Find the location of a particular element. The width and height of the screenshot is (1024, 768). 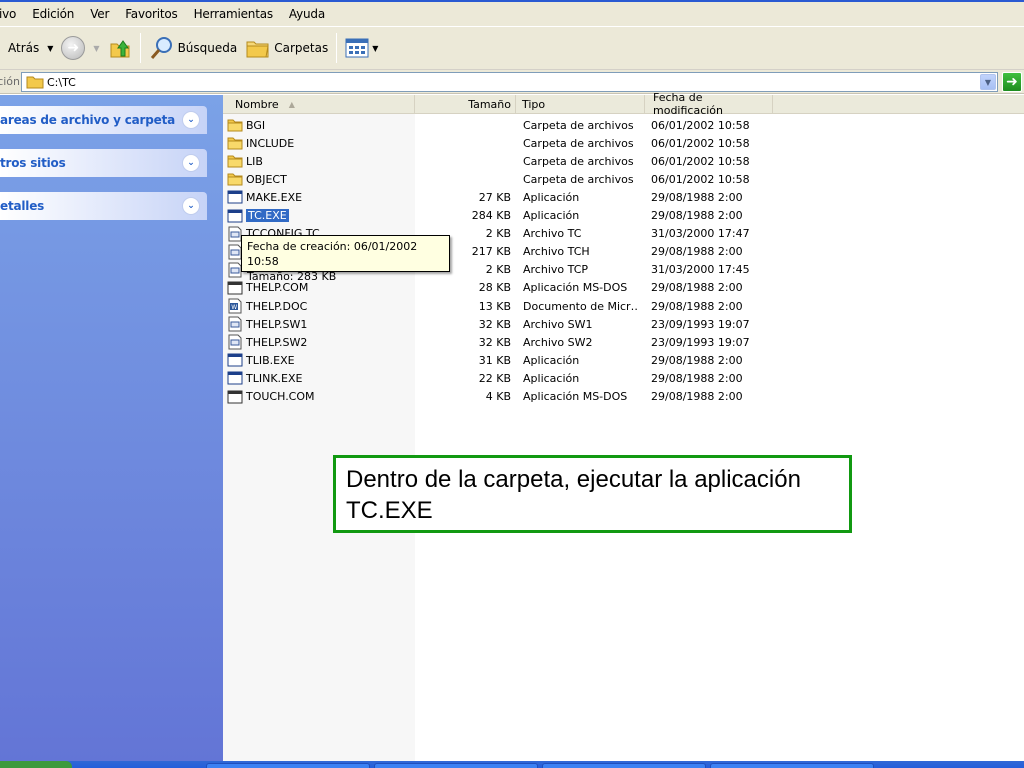

file-name-cell: TLIB.EXE is located at coordinates (320, 360).